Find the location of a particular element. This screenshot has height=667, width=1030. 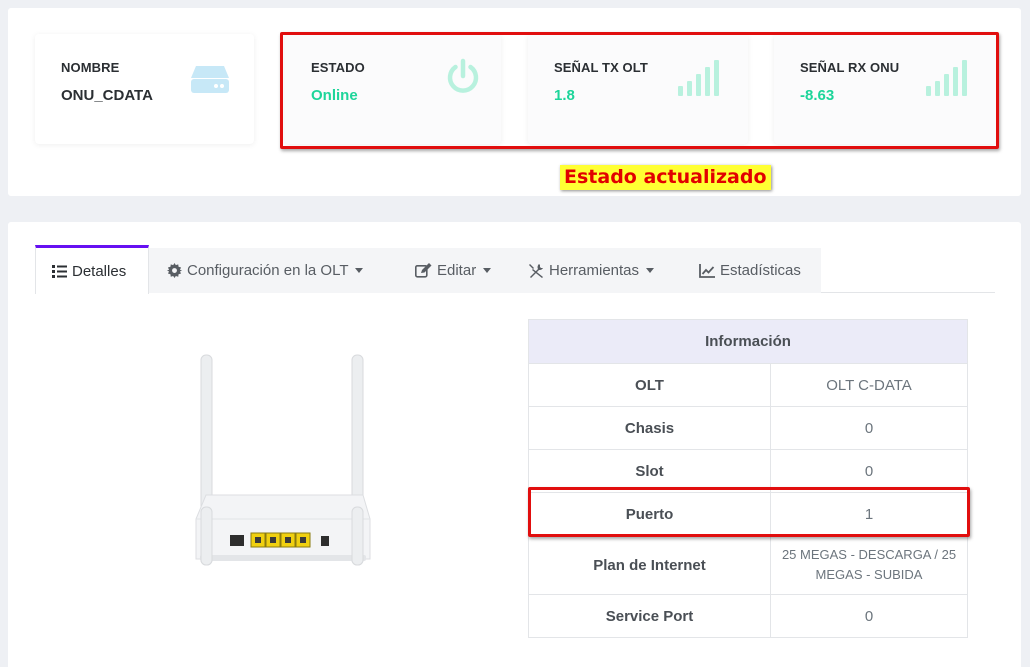

card-nombre: NOMBRE ONU_CDATA is located at coordinates (144, 89).